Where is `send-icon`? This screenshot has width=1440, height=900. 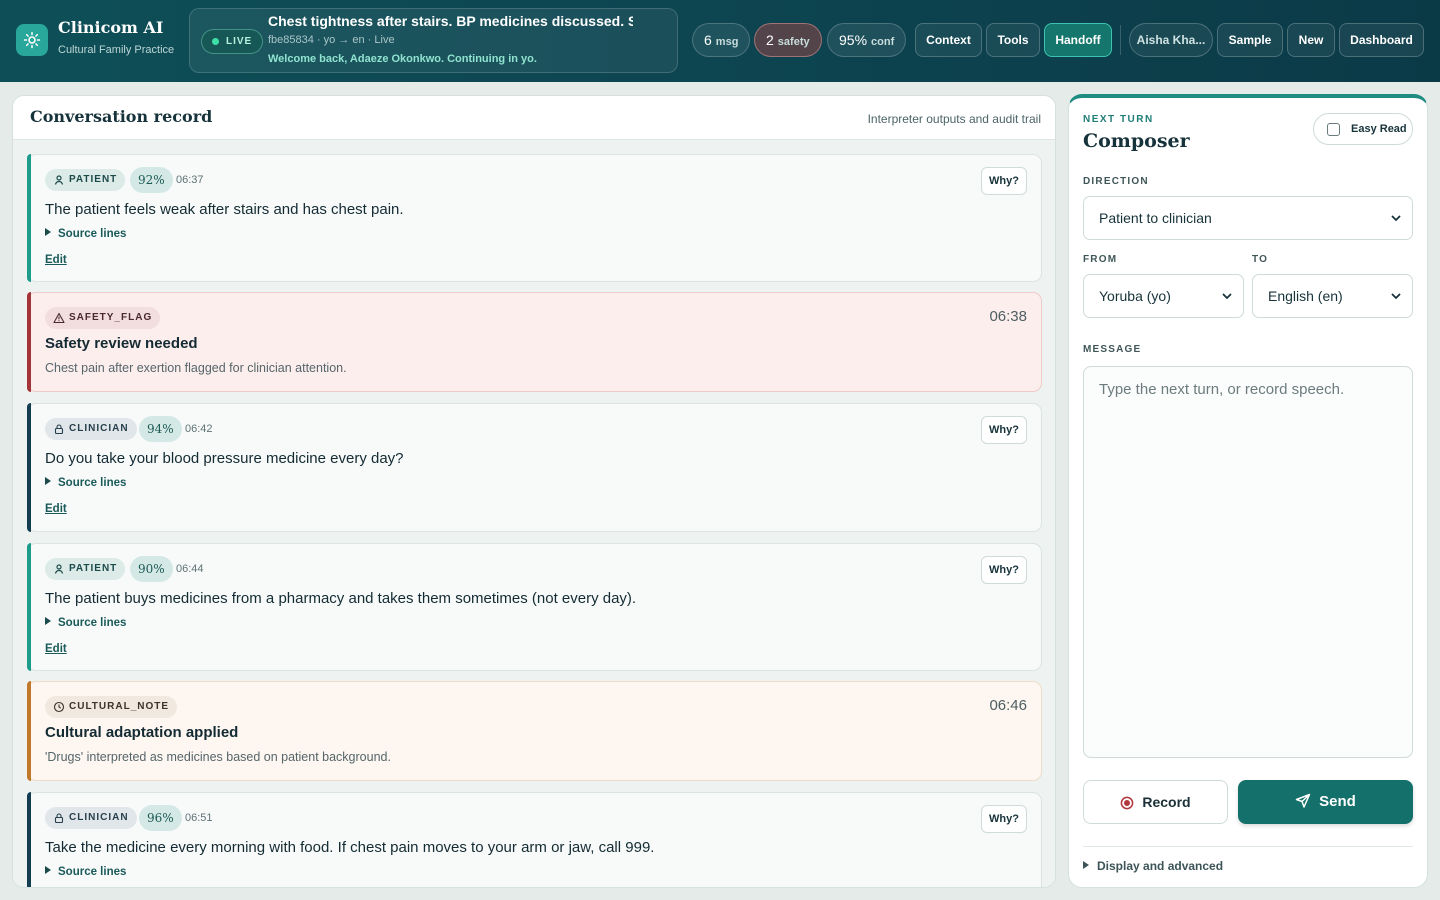
send-icon is located at coordinates (1303, 800).